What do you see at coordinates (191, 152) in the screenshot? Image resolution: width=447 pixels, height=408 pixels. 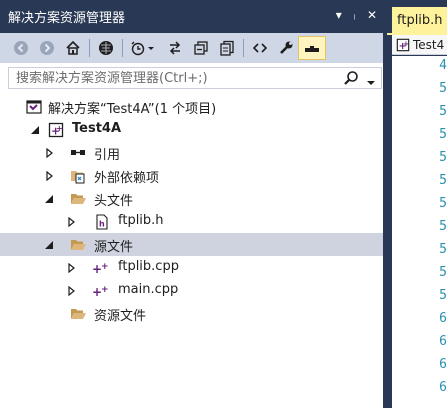 I see `tree-item-references: 引用` at bounding box center [191, 152].